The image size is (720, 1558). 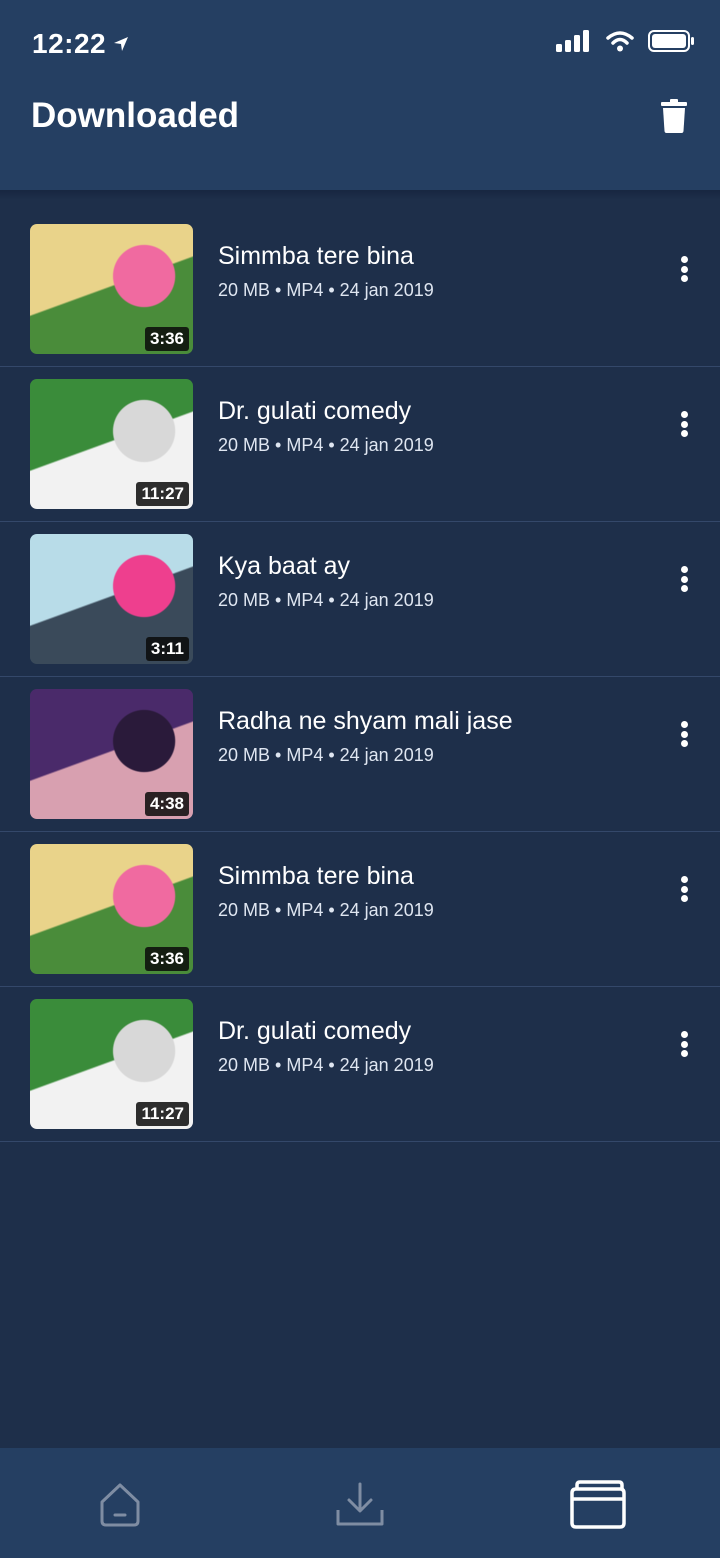 I want to click on trash-icon, so click(x=674, y=116).